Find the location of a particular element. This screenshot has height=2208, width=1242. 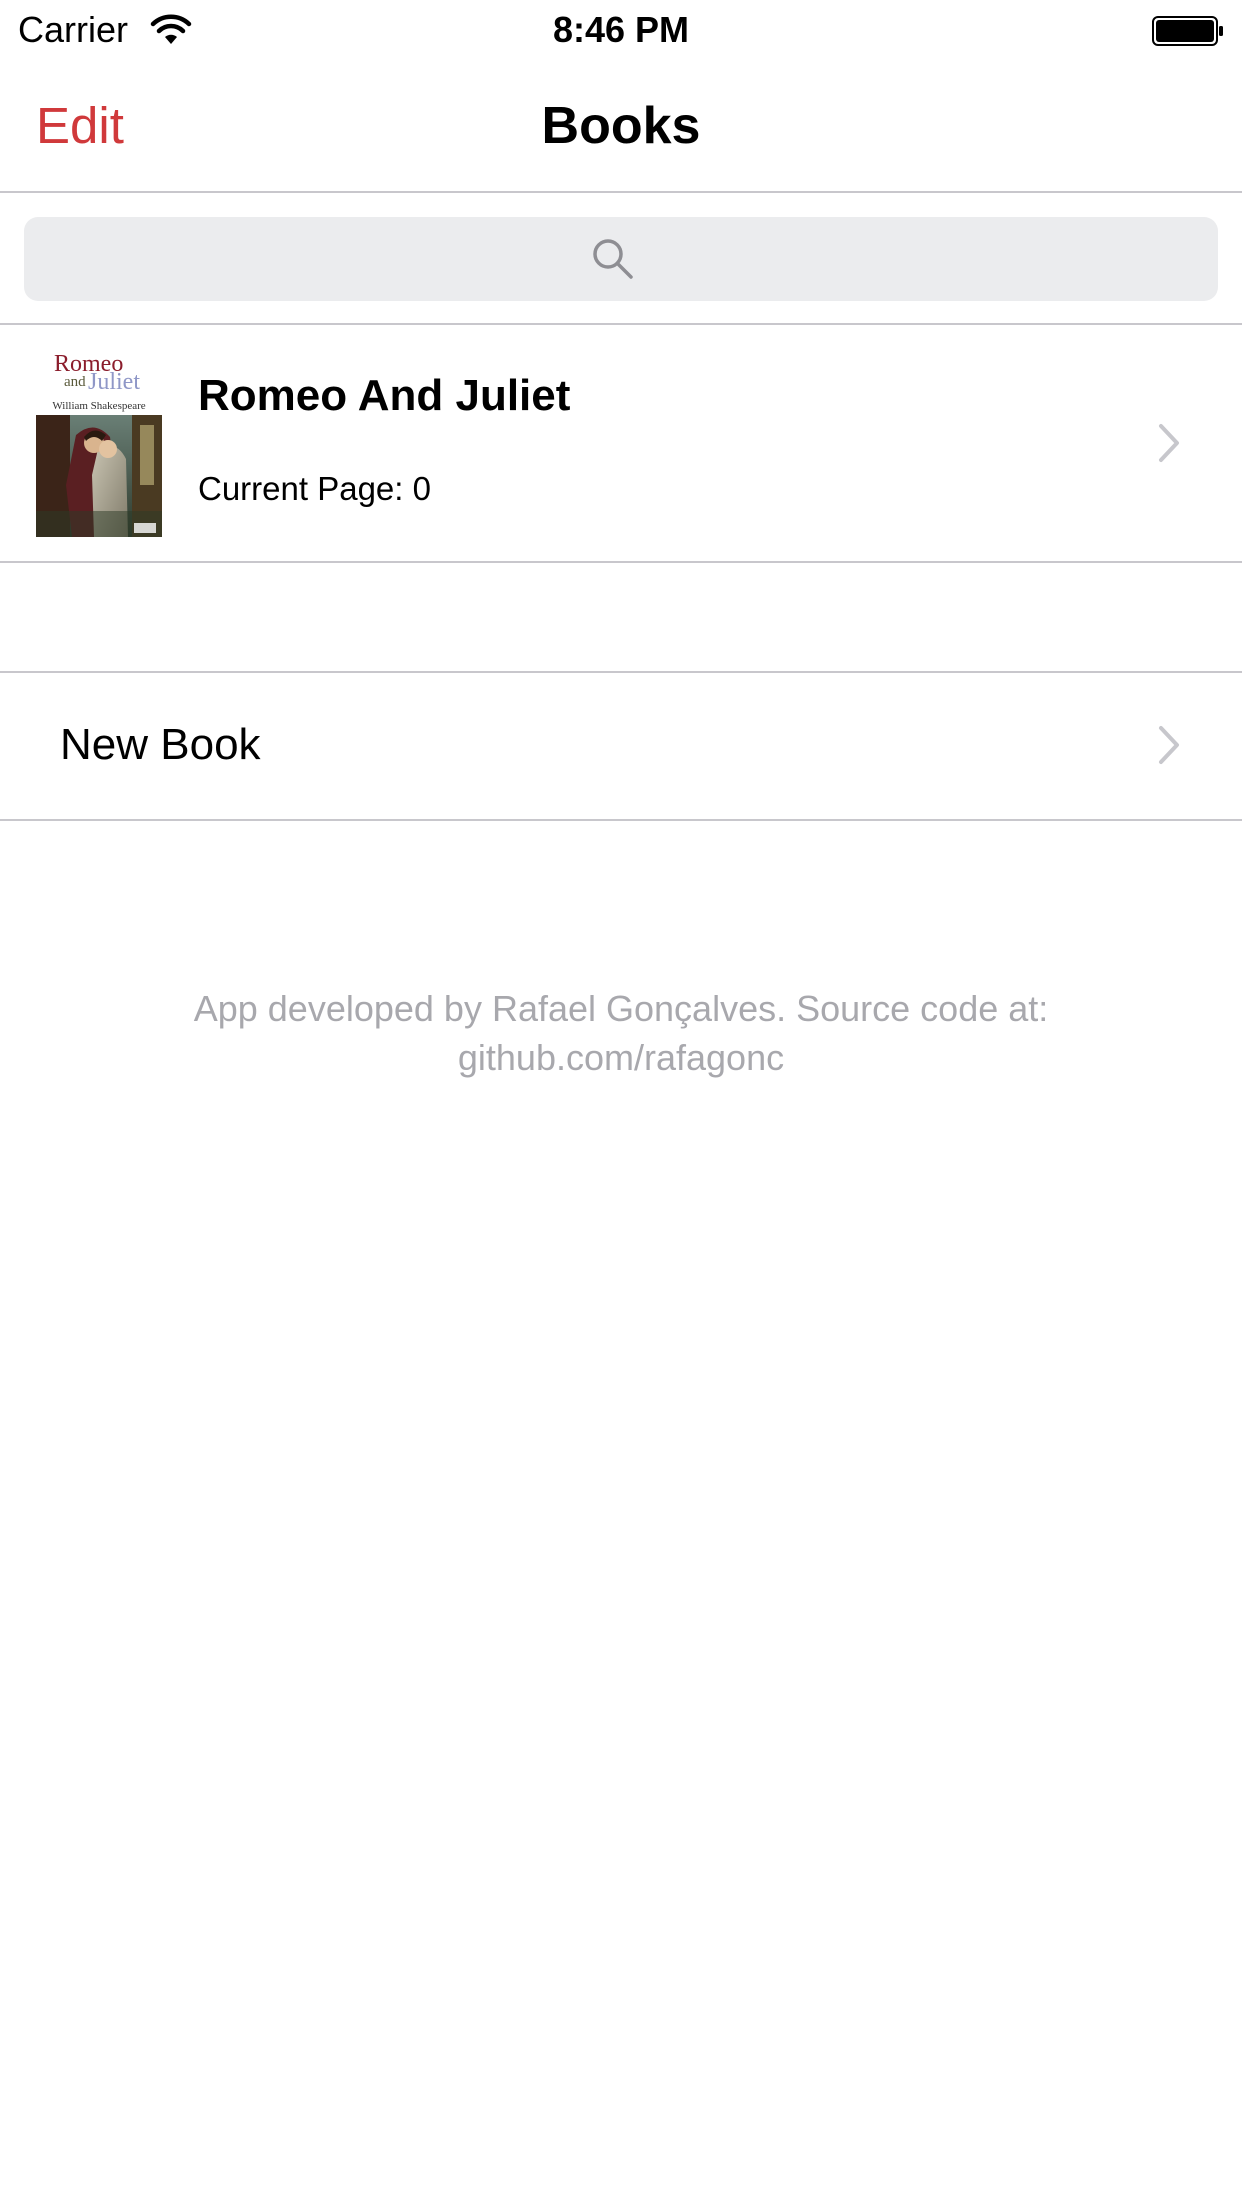

section-spacer is located at coordinates (621, 618).